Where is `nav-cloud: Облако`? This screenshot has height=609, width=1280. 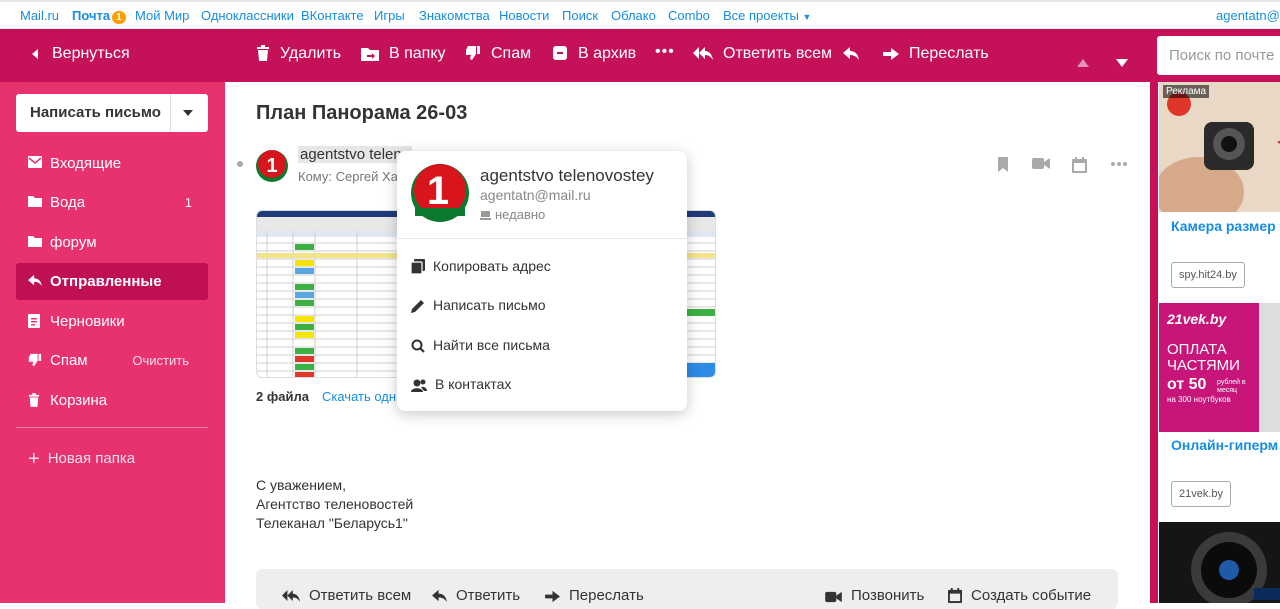 nav-cloud: Облако is located at coordinates (633, 15).